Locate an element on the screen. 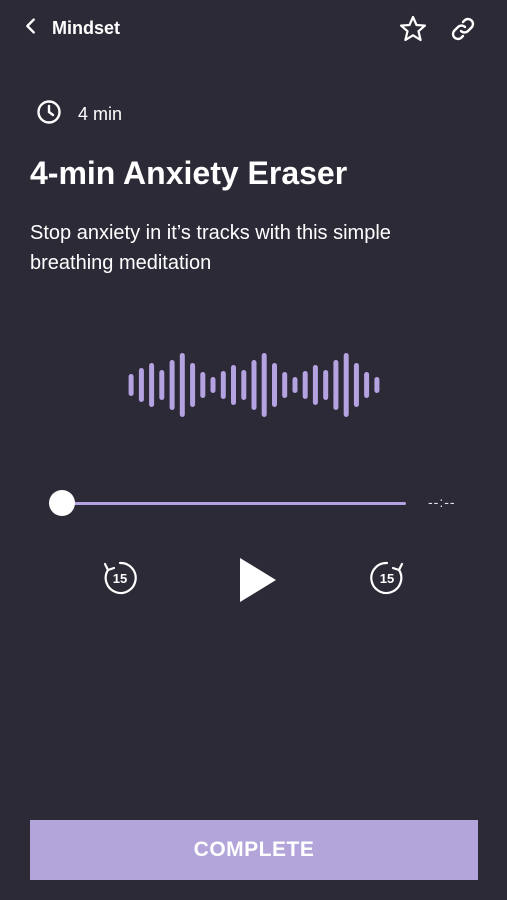 This screenshot has width=507, height=900. audio-waveform is located at coordinates (254, 385).